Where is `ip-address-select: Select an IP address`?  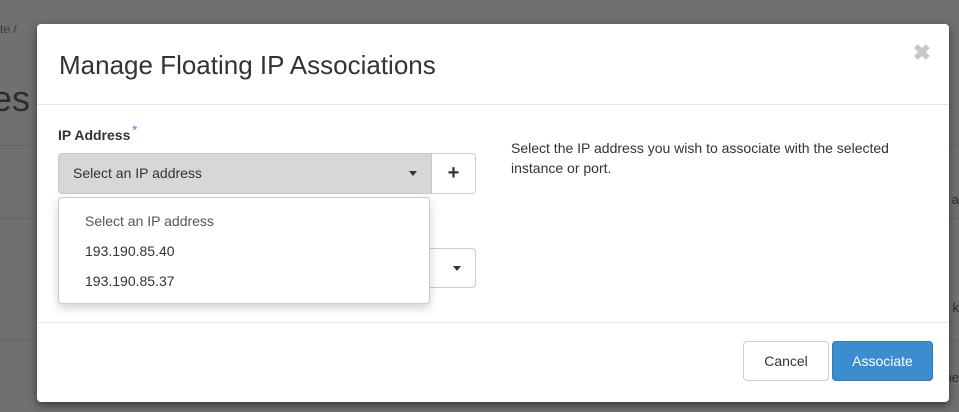
ip-address-select: Select an IP address is located at coordinates (245, 173).